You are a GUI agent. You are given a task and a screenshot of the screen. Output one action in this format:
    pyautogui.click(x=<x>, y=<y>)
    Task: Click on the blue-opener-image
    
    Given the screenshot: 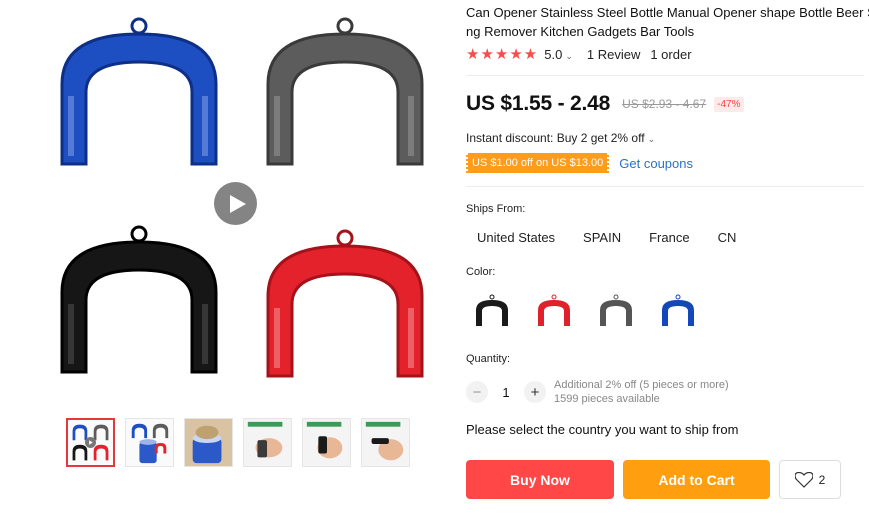 What is the action you would take?
    pyautogui.click(x=139, y=99)
    